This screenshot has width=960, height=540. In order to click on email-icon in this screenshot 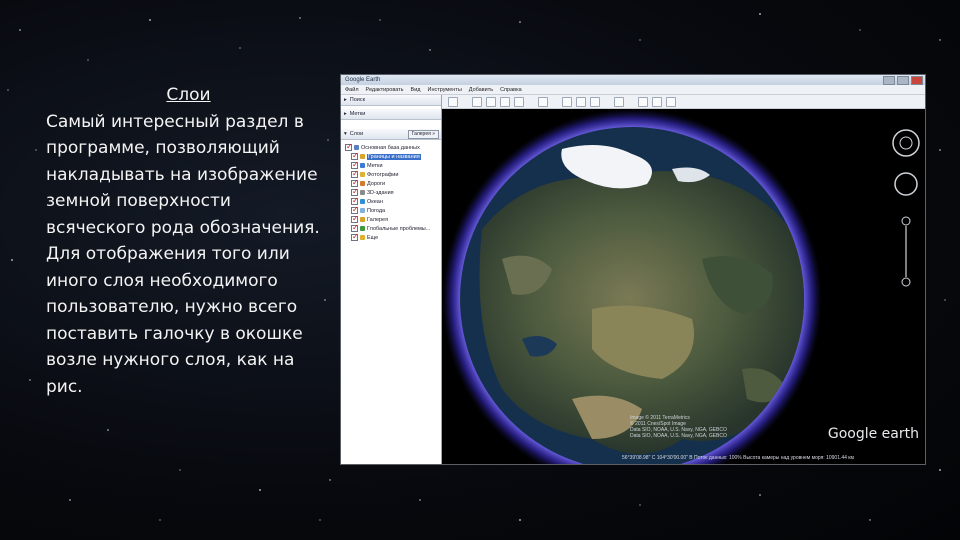, I will do `click(643, 101)`.